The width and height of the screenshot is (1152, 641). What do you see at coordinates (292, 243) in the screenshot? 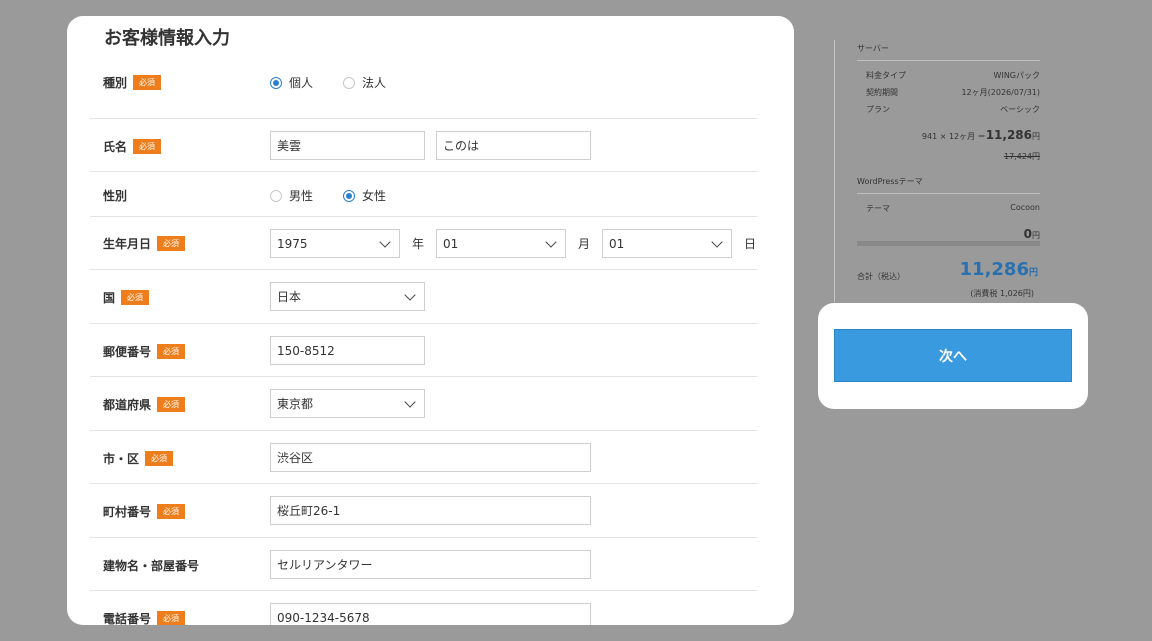
I see `birth-year-value: 1975` at bounding box center [292, 243].